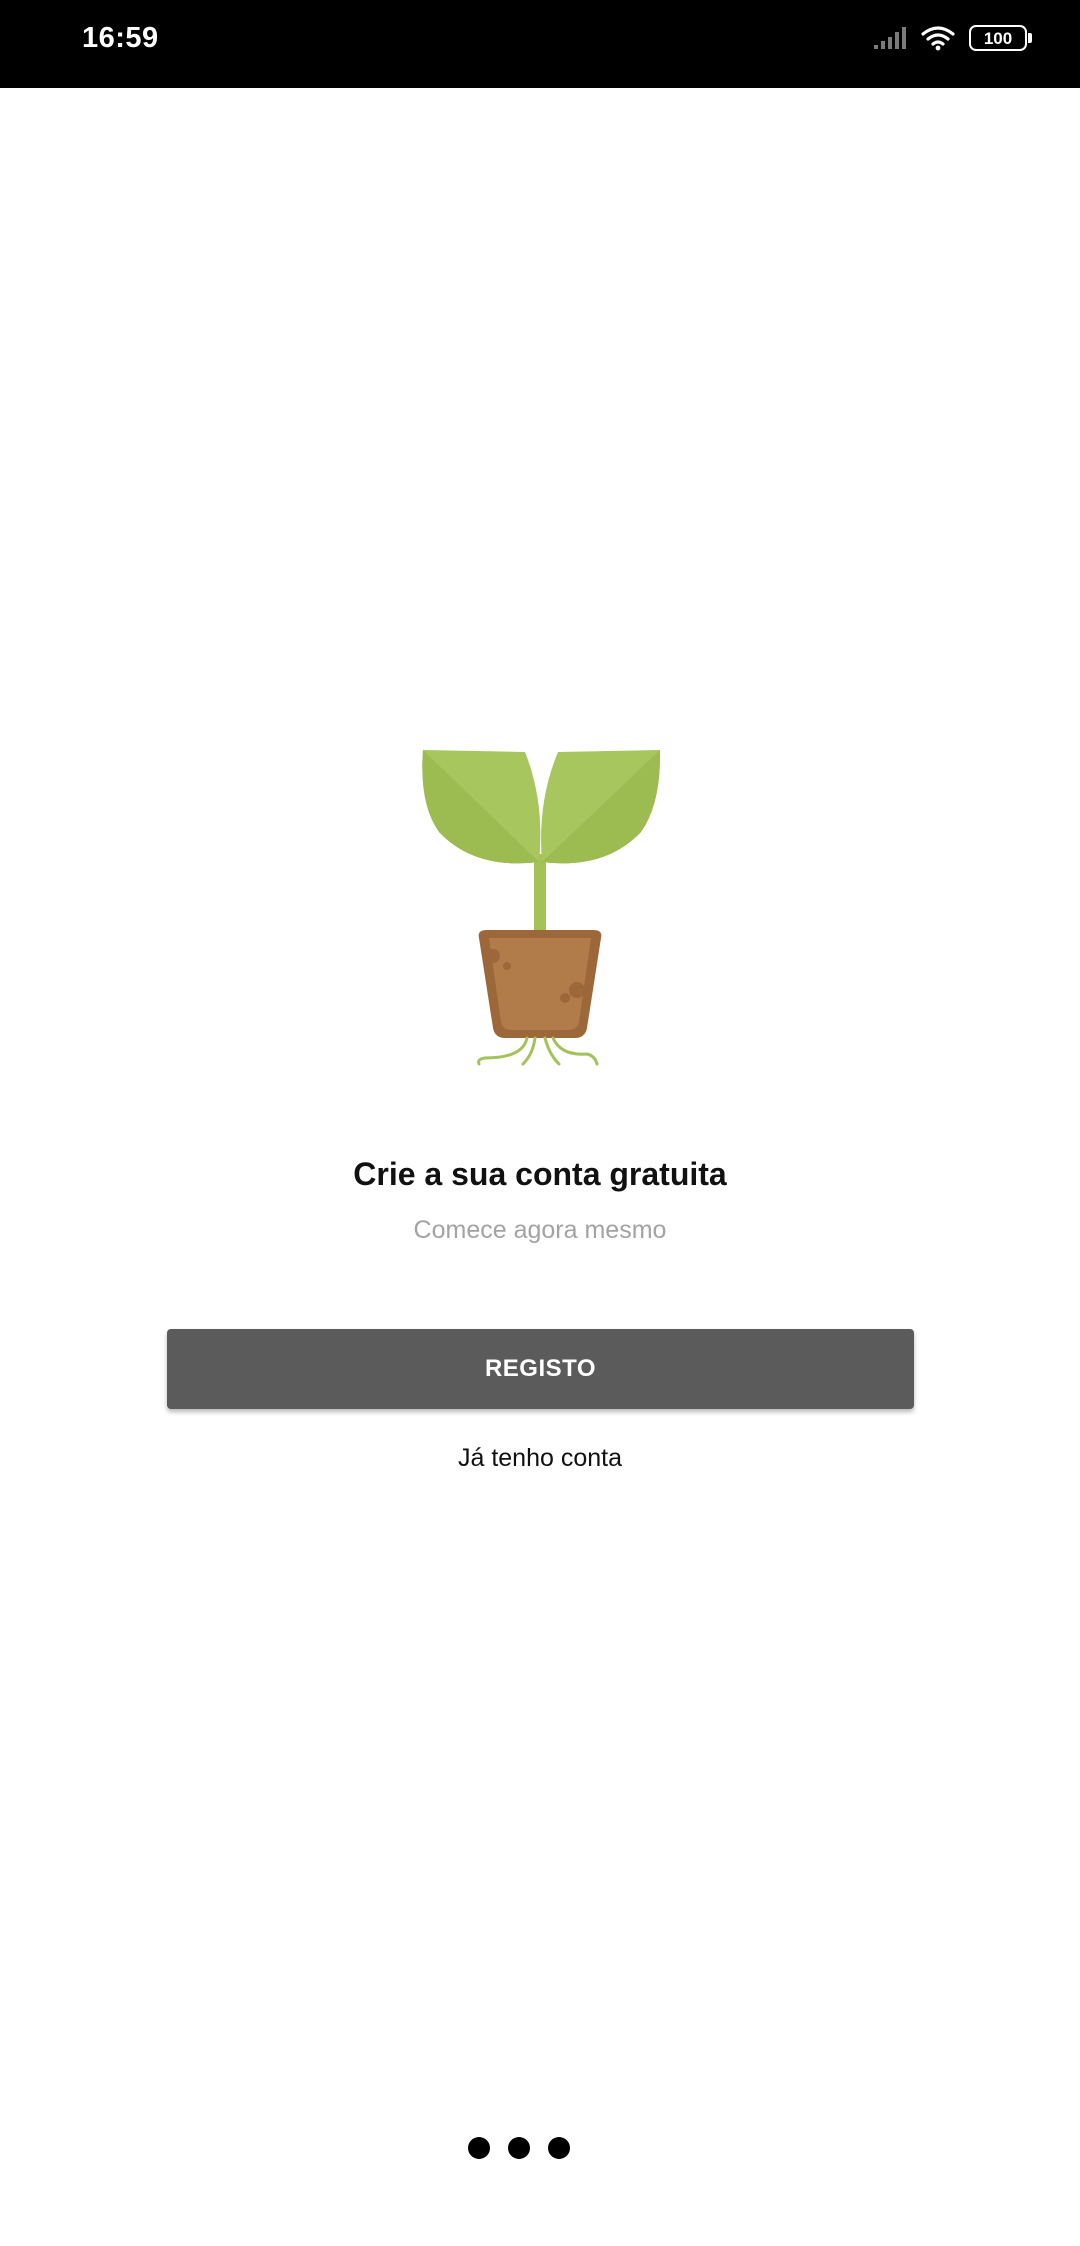 This screenshot has width=1080, height=2246. Describe the element at coordinates (540, 1369) in the screenshot. I see `register-button: REGISTO` at that location.